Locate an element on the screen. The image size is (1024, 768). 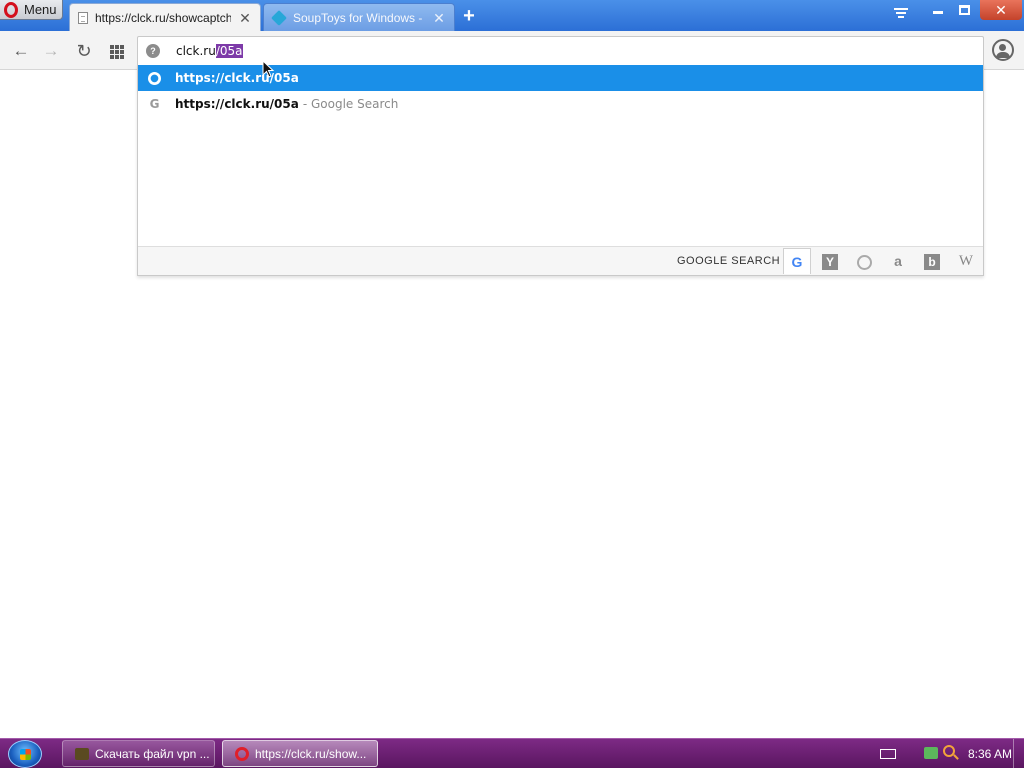
tab-title: https://clck.ru/showcaptcha is located at coordinates (163, 17).